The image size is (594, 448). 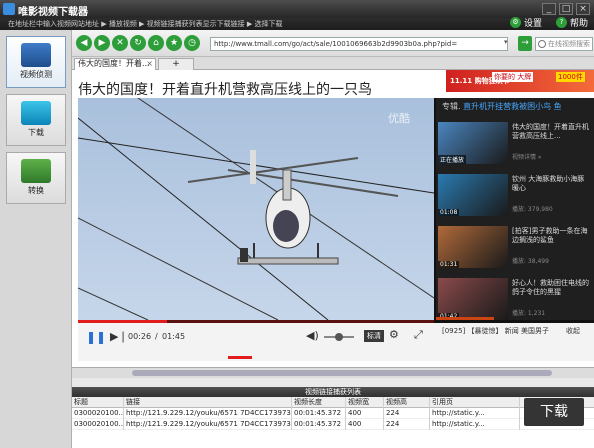 What do you see at coordinates (569, 44) in the screenshot?
I see `search-placeholder: 在线视频搜索` at bounding box center [569, 44].